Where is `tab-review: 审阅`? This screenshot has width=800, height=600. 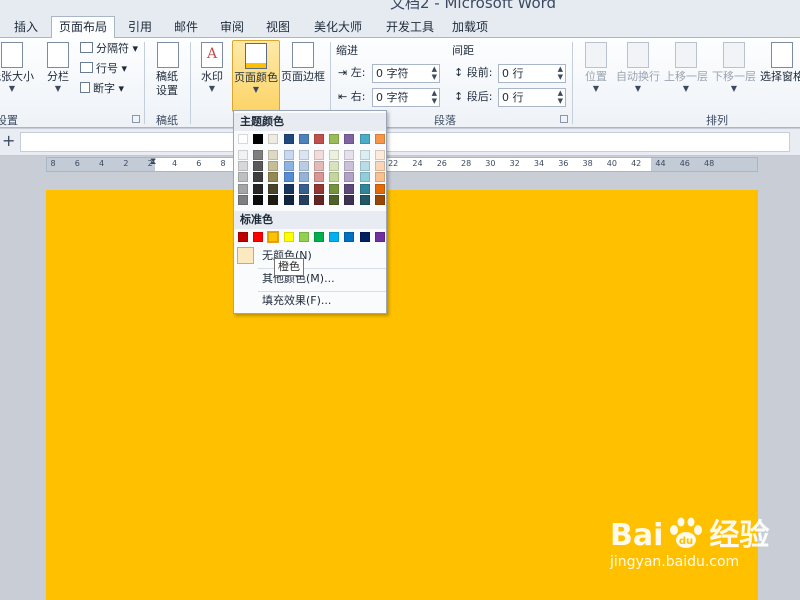
tab-review: 审阅 is located at coordinates (232, 27).